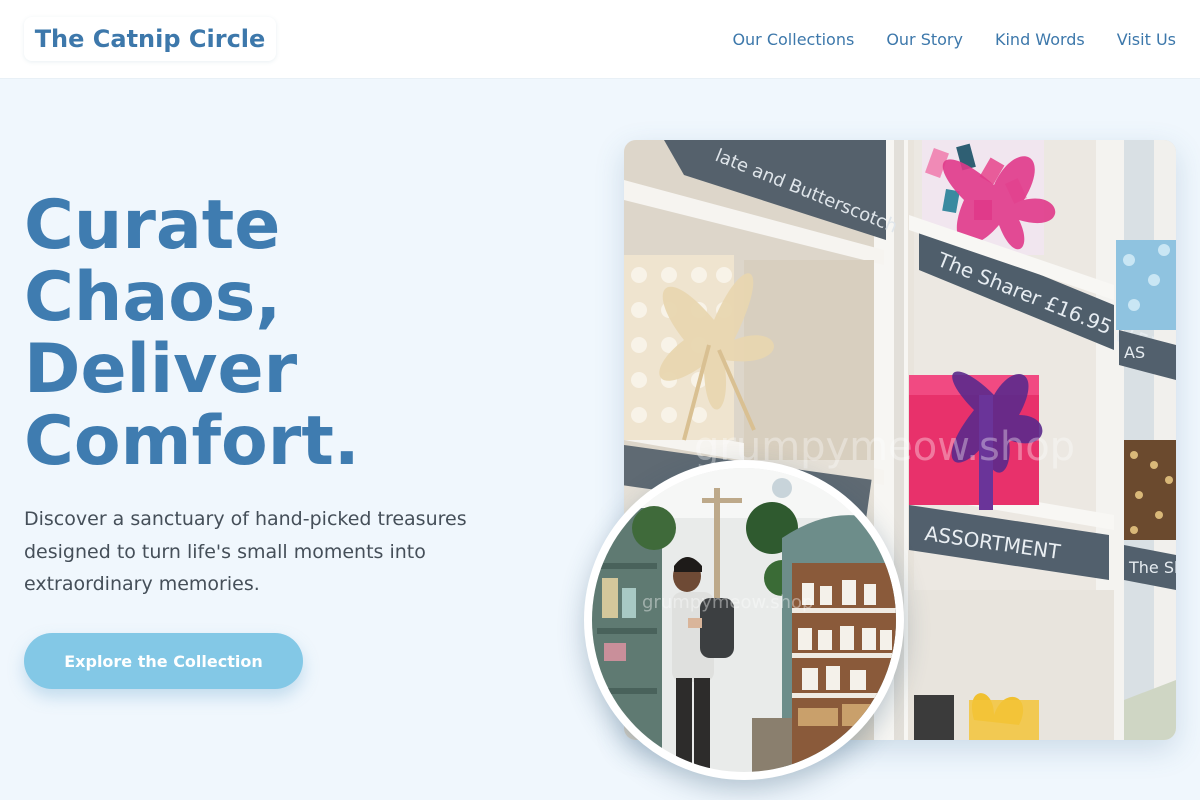  What do you see at coordinates (1146, 39) in the screenshot?
I see `nav-visit-us: Visit Us` at bounding box center [1146, 39].